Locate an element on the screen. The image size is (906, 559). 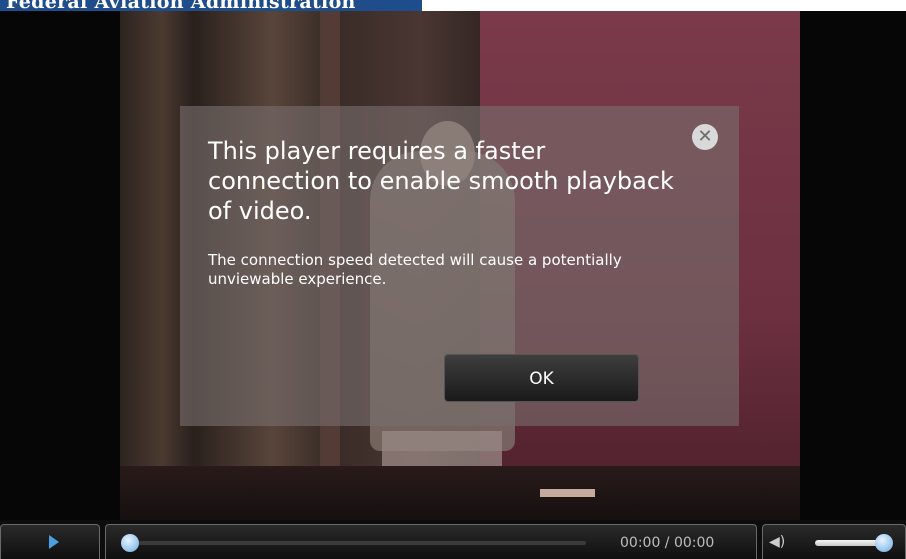
close-icon: ✕ is located at coordinates (705, 137).